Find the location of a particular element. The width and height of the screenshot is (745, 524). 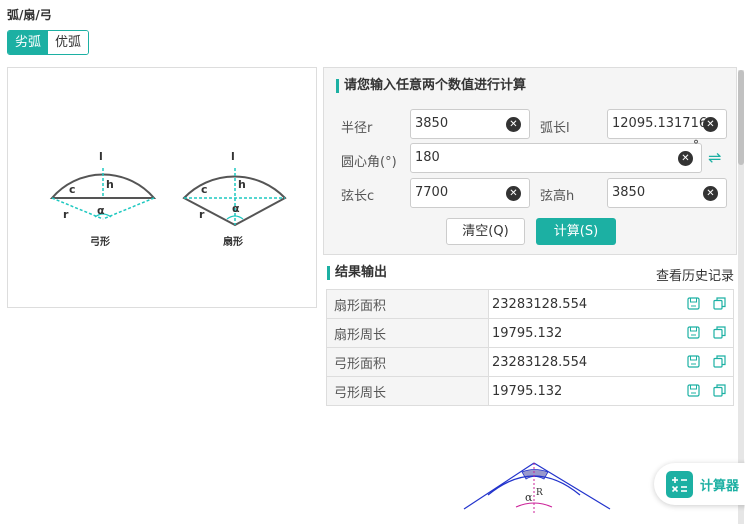

calculator-widget-button: 计算器 is located at coordinates (699, 484).